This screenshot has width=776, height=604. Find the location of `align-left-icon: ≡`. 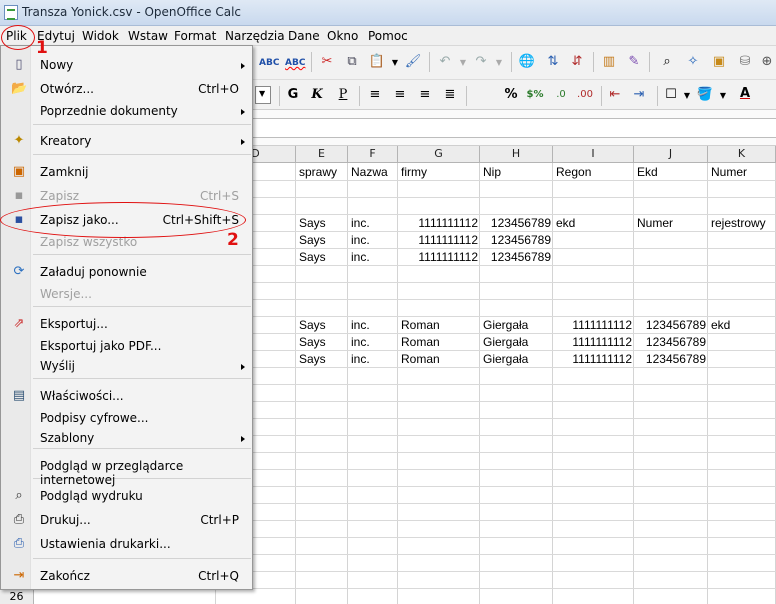

align-left-icon: ≡ is located at coordinates (375, 95).